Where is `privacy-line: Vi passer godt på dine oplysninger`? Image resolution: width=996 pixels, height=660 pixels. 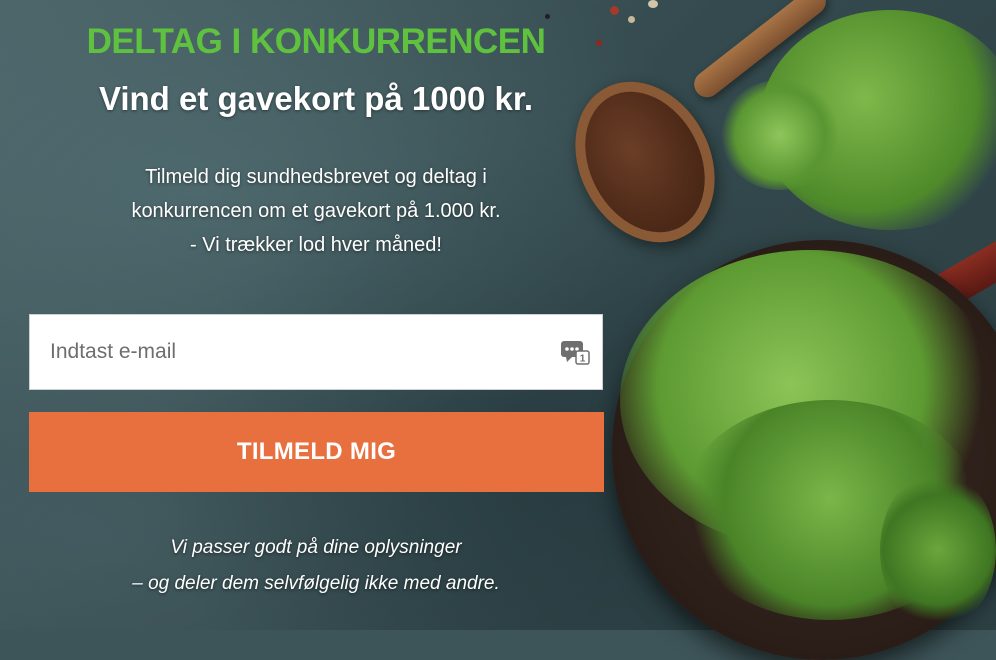 privacy-line: Vi passer godt på dine oplysninger is located at coordinates (316, 547).